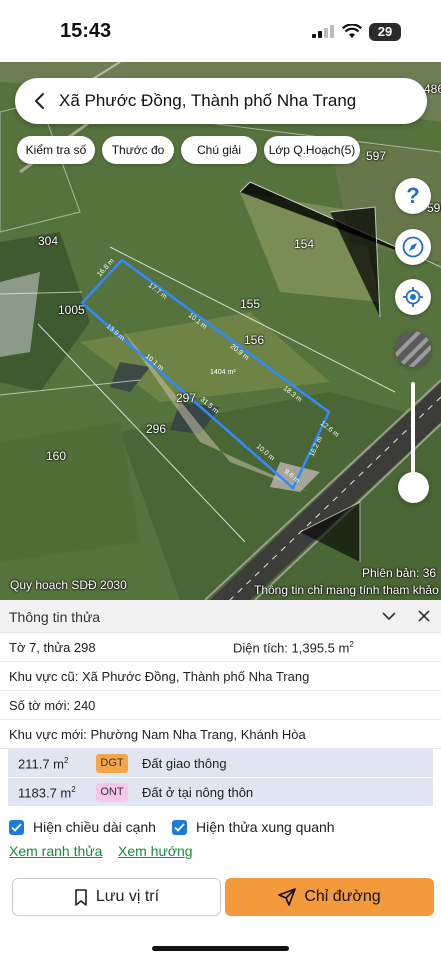 This screenshot has width=441, height=960. What do you see at coordinates (39, 101) in the screenshot?
I see `back-arrow-icon` at bounding box center [39, 101].